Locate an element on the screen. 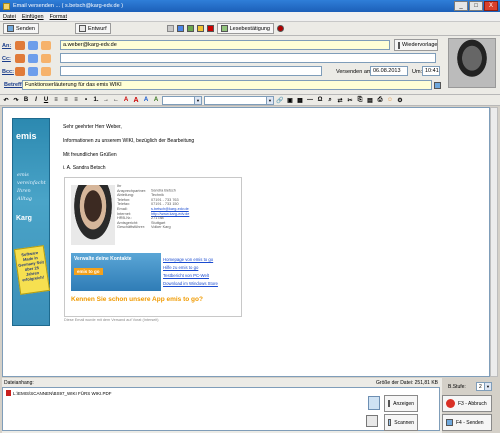 The width and height of the screenshot is (500, 433). font-size-small-icon: A is located at coordinates (126, 100).